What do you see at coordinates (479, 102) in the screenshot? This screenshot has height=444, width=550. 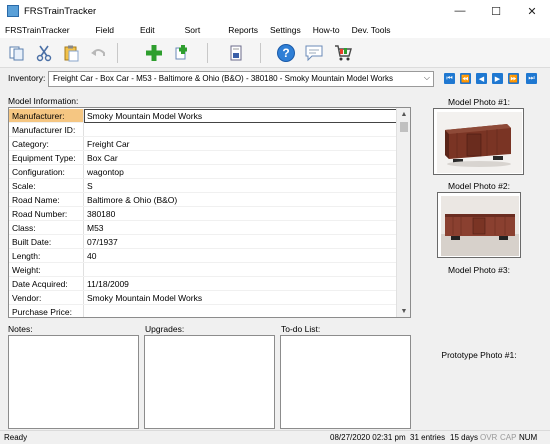 I see `model-photo-1-label: Model Photo #1:` at bounding box center [479, 102].